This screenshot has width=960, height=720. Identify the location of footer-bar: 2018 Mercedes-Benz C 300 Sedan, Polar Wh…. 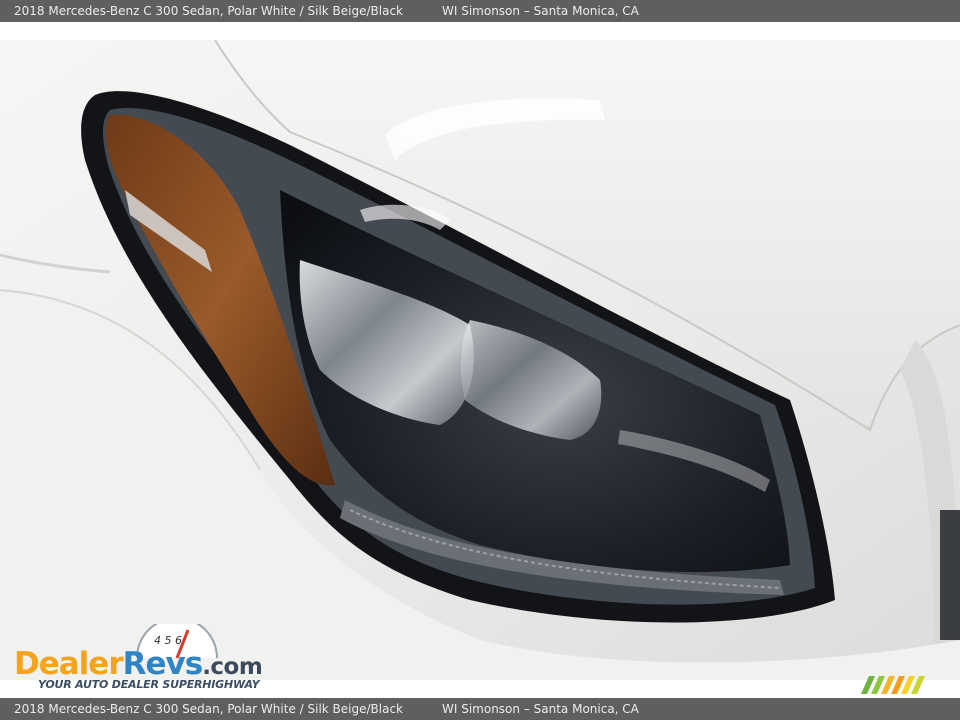
(480, 709).